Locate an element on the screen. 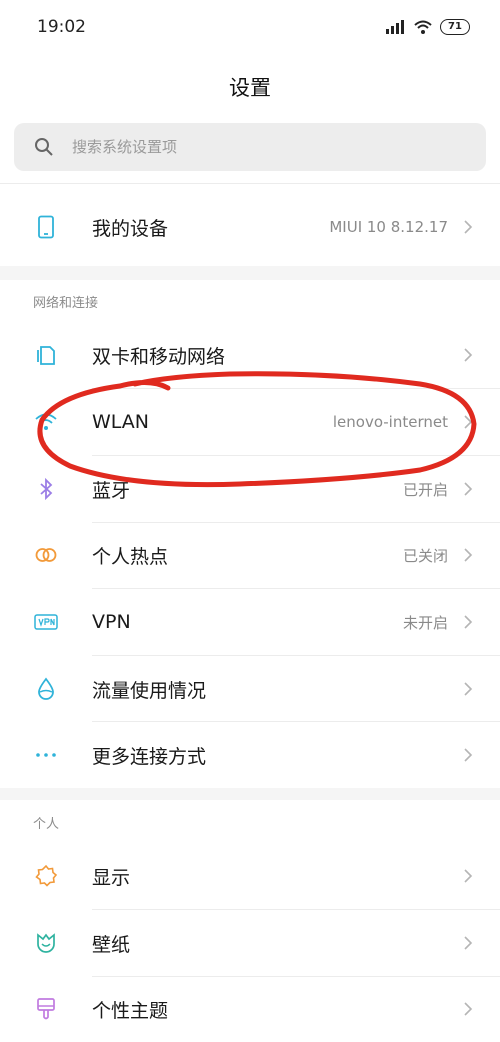  water-drop-icon is located at coordinates (46, 689).